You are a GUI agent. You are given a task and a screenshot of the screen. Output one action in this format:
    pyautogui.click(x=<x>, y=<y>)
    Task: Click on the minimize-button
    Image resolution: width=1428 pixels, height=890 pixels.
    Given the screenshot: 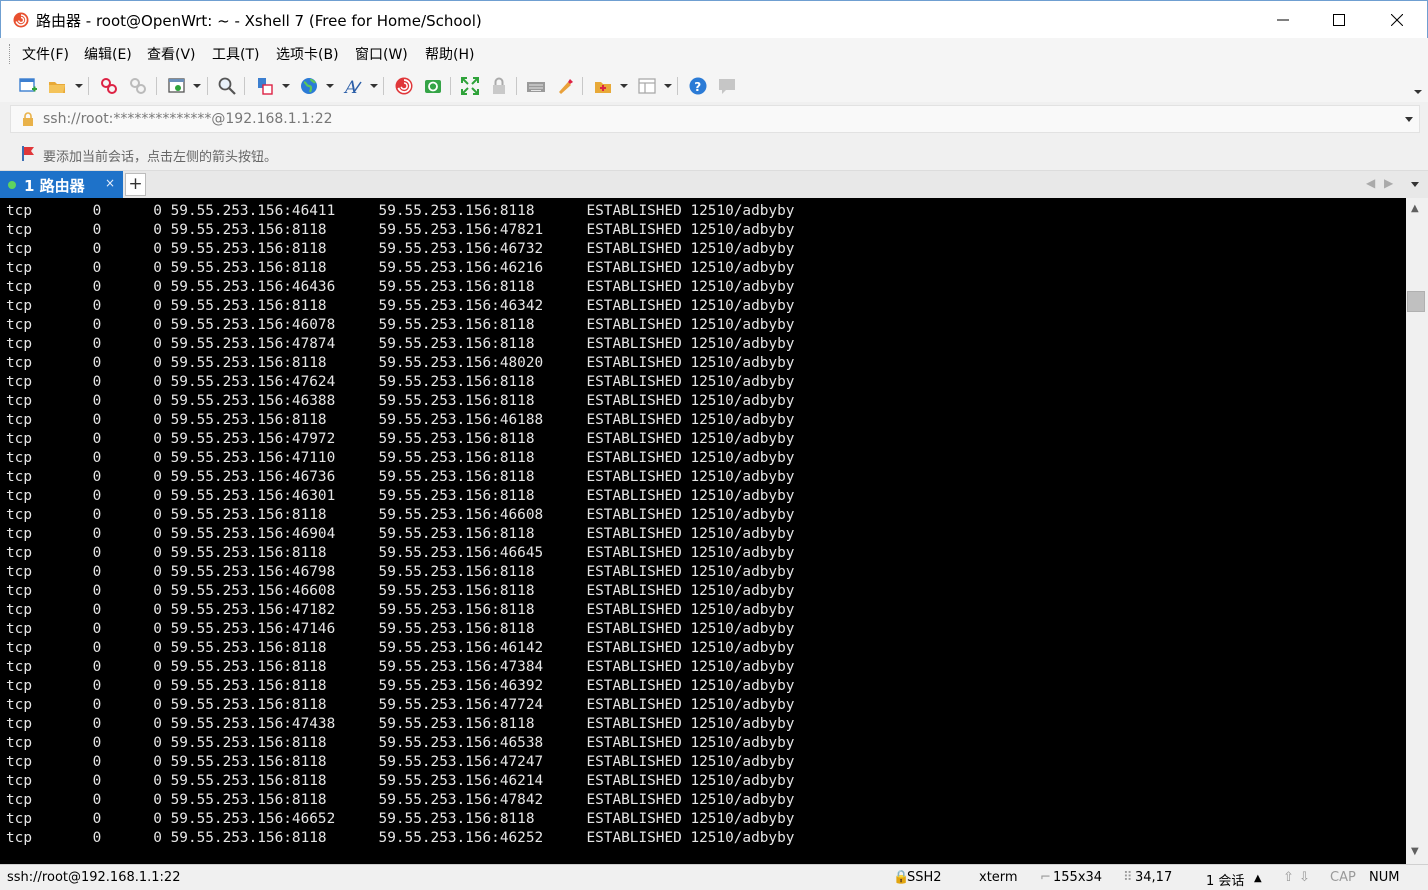 What is the action you would take?
    pyautogui.click(x=1283, y=20)
    